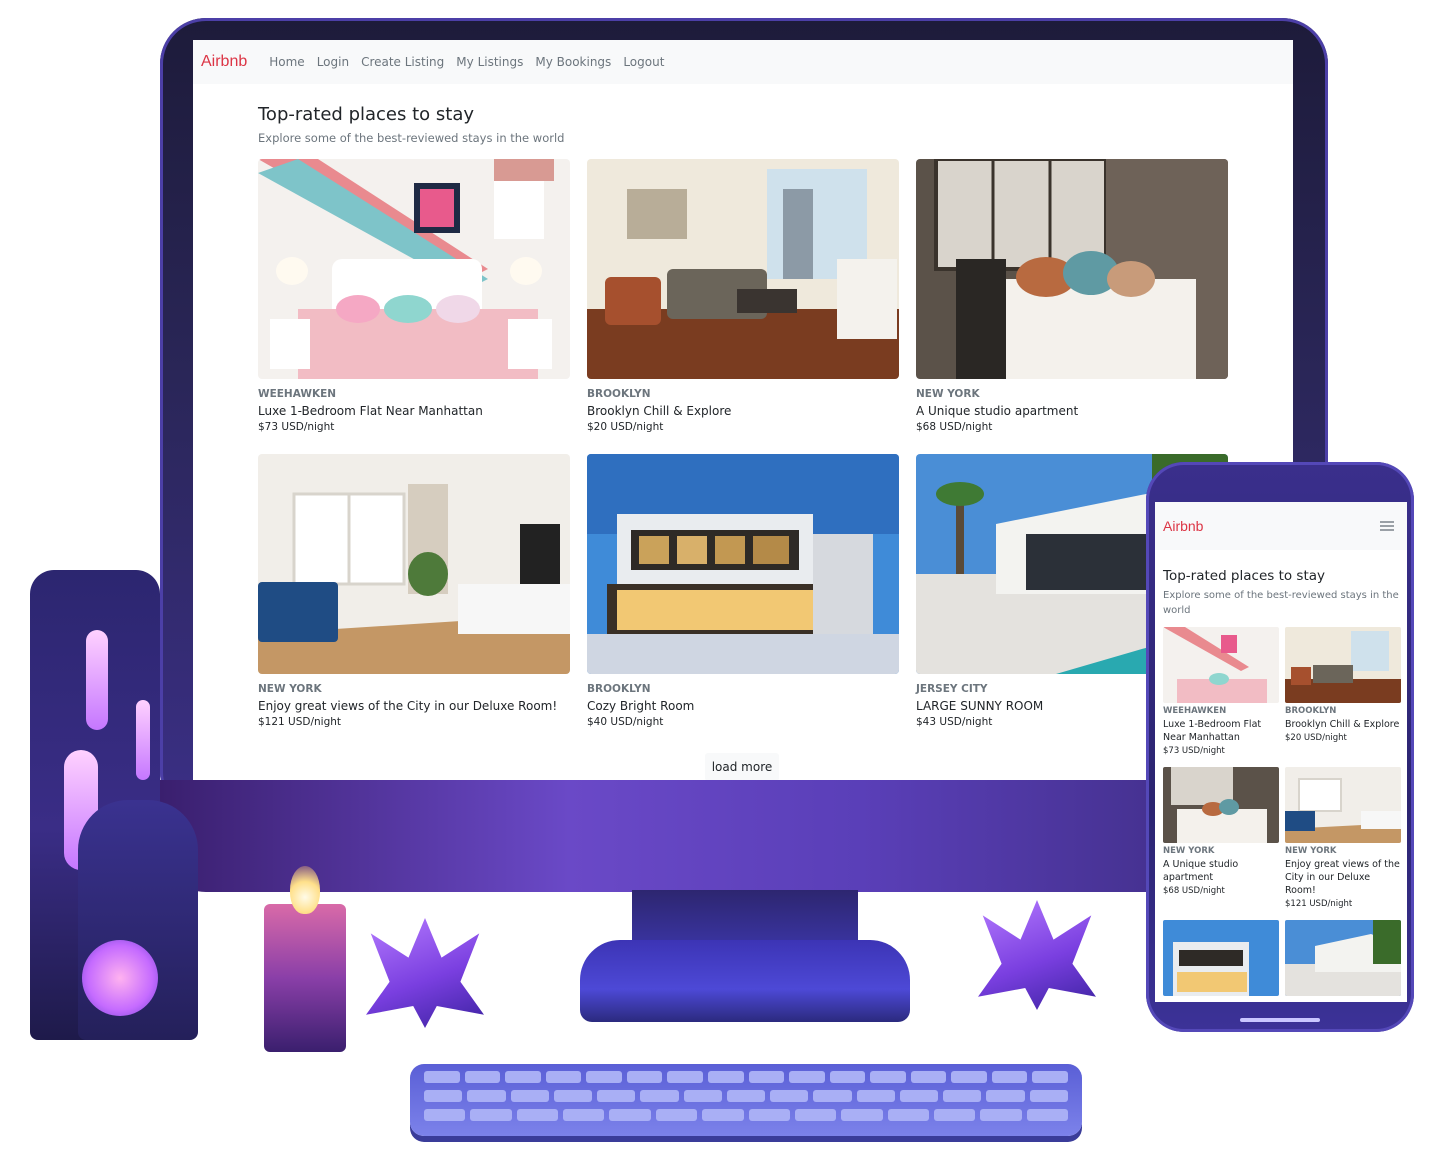 This screenshot has height=1153, width=1444. I want to click on listing-city: WEEHAWKEN, so click(297, 394).